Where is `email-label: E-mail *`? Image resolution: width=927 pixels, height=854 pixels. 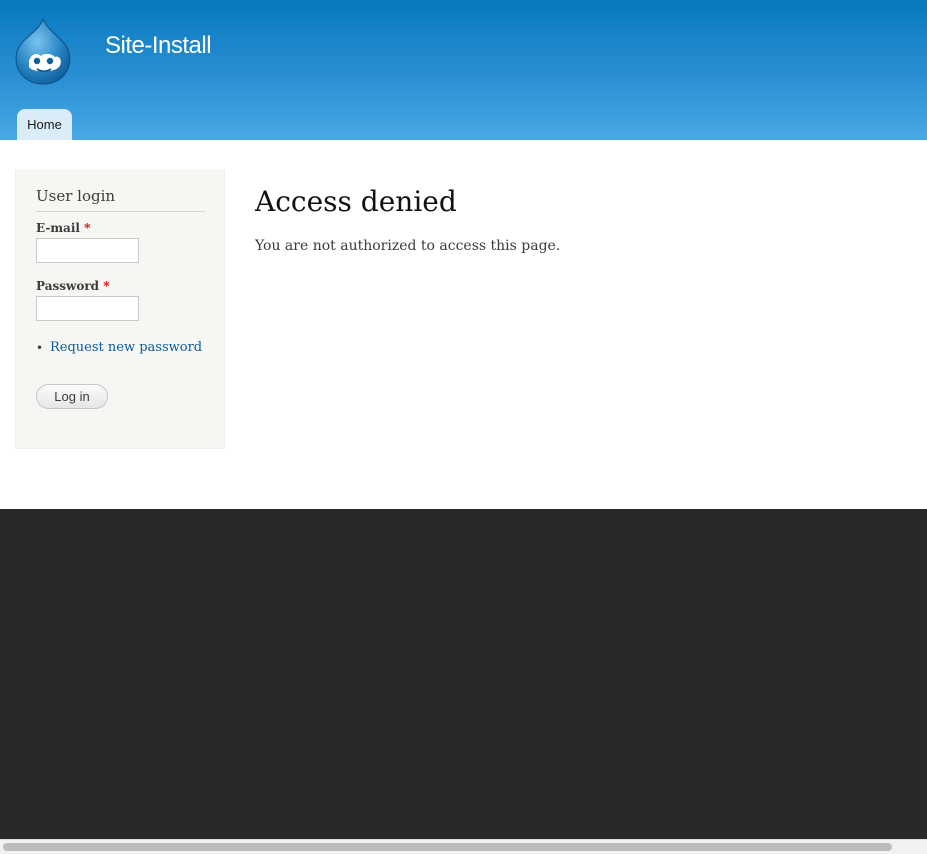 email-label: E-mail * is located at coordinates (63, 228).